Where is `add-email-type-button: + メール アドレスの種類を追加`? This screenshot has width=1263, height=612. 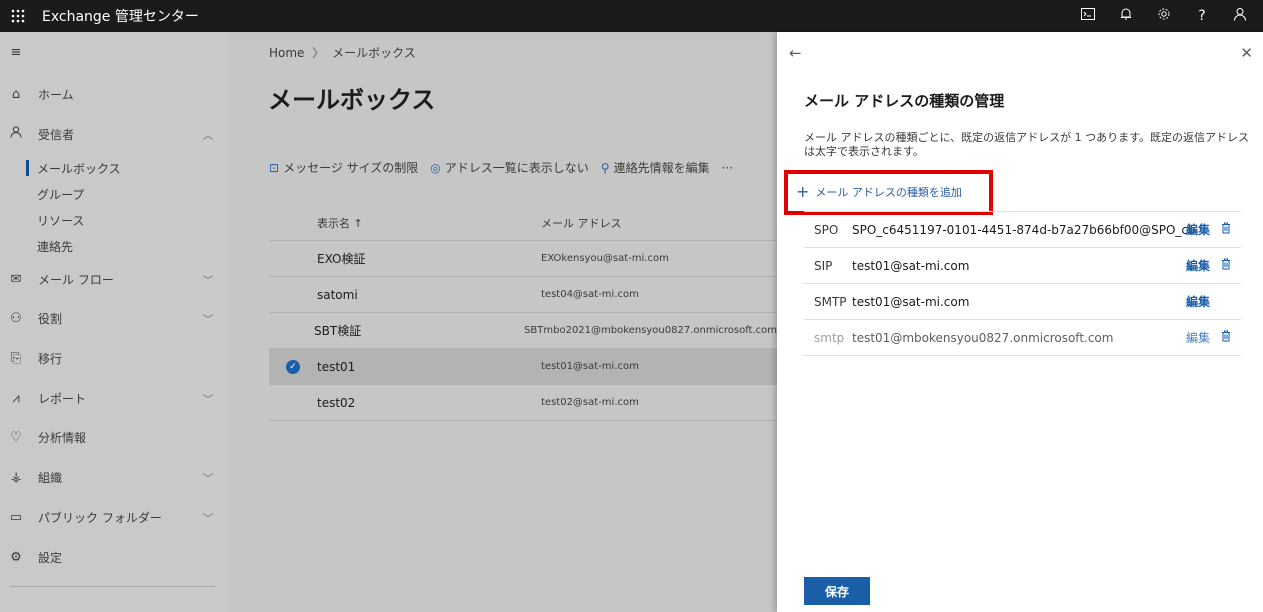
add-email-type-button: + メール アドレスの種類を追加 is located at coordinates (879, 192).